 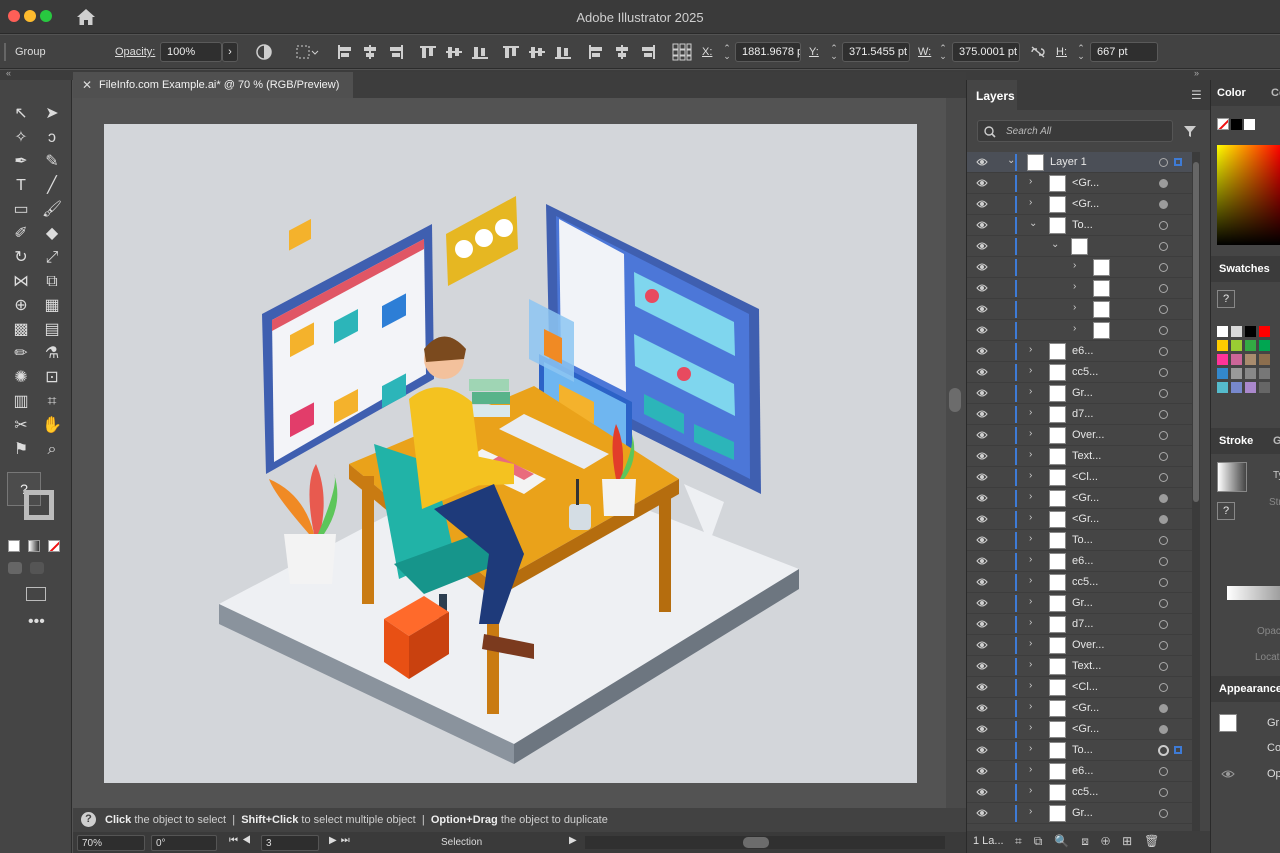 What do you see at coordinates (54, 546) in the screenshot?
I see `none-mode-icon` at bounding box center [54, 546].